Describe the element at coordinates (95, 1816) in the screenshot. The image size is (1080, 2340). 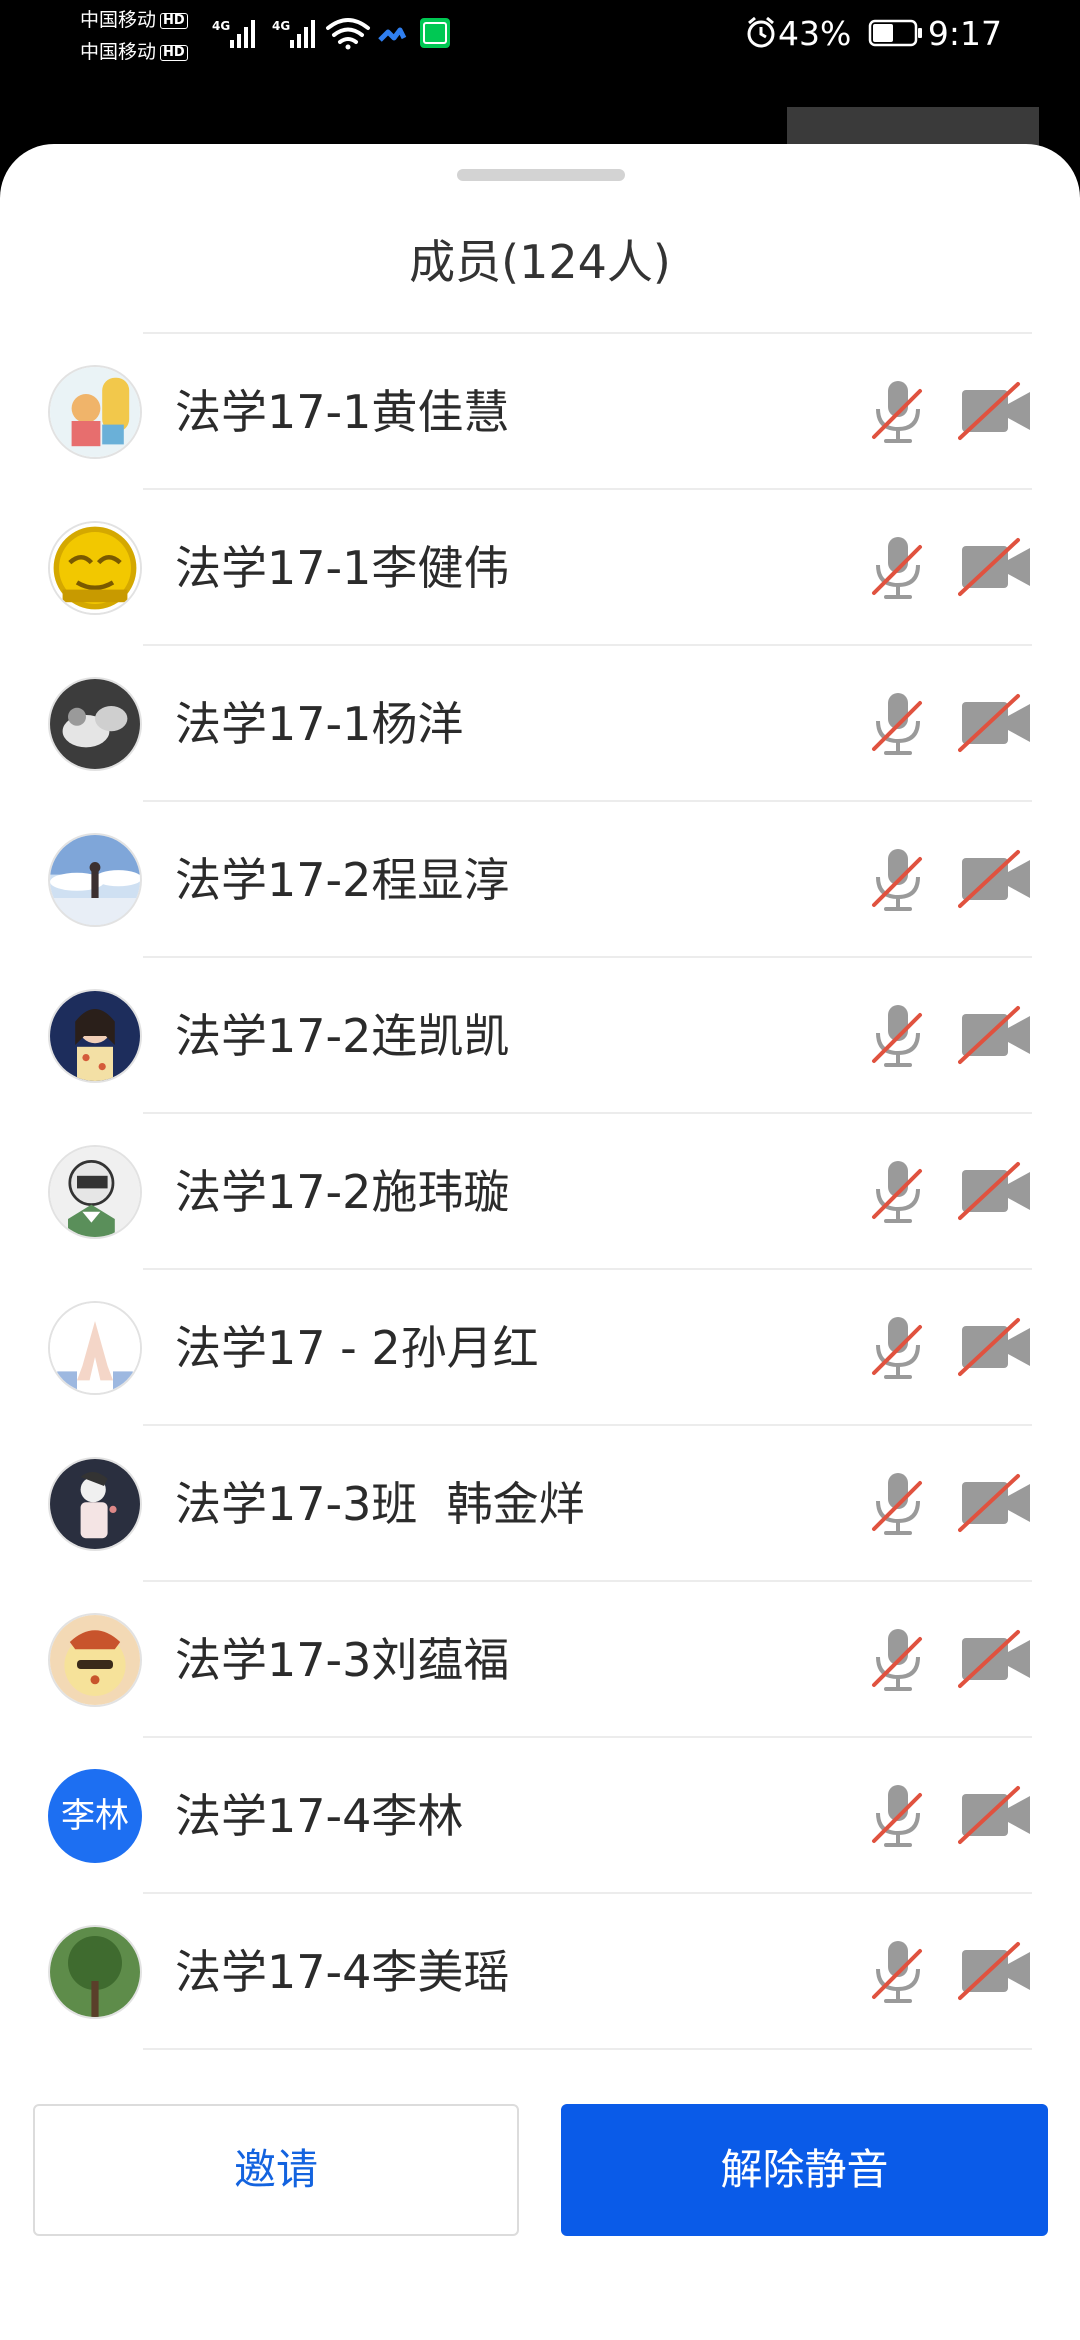
I see `text-avatar: 李林` at that location.